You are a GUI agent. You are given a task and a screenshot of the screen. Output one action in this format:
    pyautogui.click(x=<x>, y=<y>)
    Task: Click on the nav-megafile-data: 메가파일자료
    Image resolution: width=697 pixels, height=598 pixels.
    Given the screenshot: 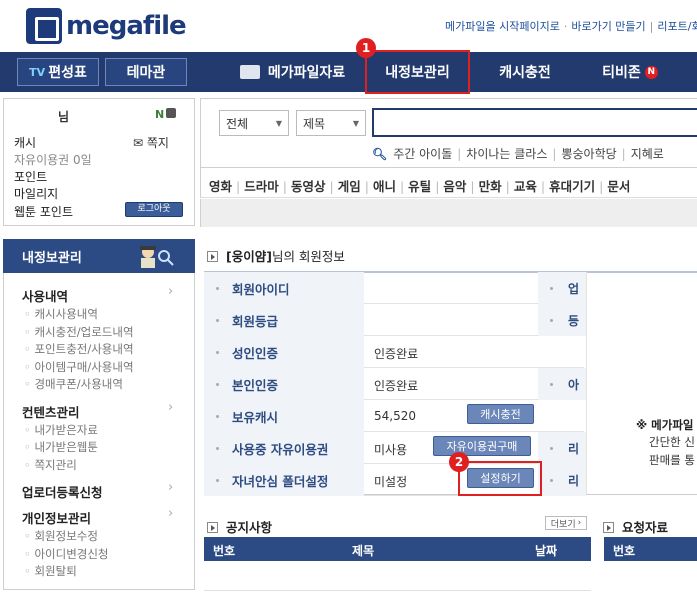 What is the action you would take?
    pyautogui.click(x=292, y=72)
    